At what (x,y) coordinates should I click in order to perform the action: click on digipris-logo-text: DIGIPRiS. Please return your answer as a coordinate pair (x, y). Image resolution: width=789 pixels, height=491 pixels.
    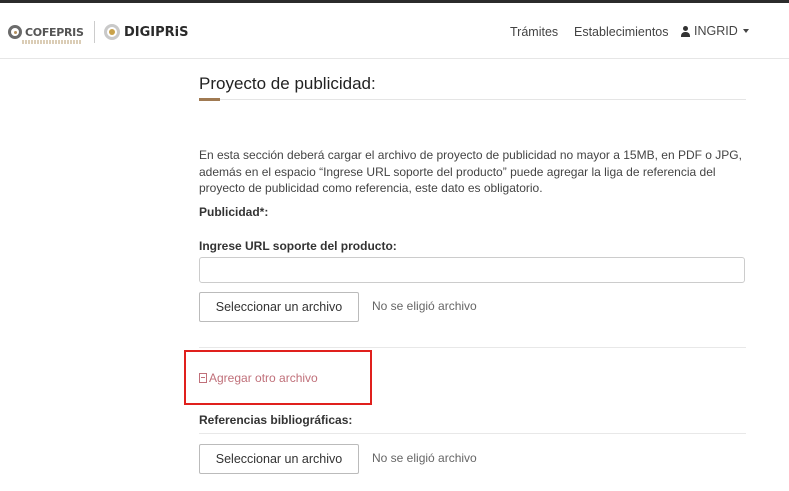
    Looking at the image, I should click on (156, 32).